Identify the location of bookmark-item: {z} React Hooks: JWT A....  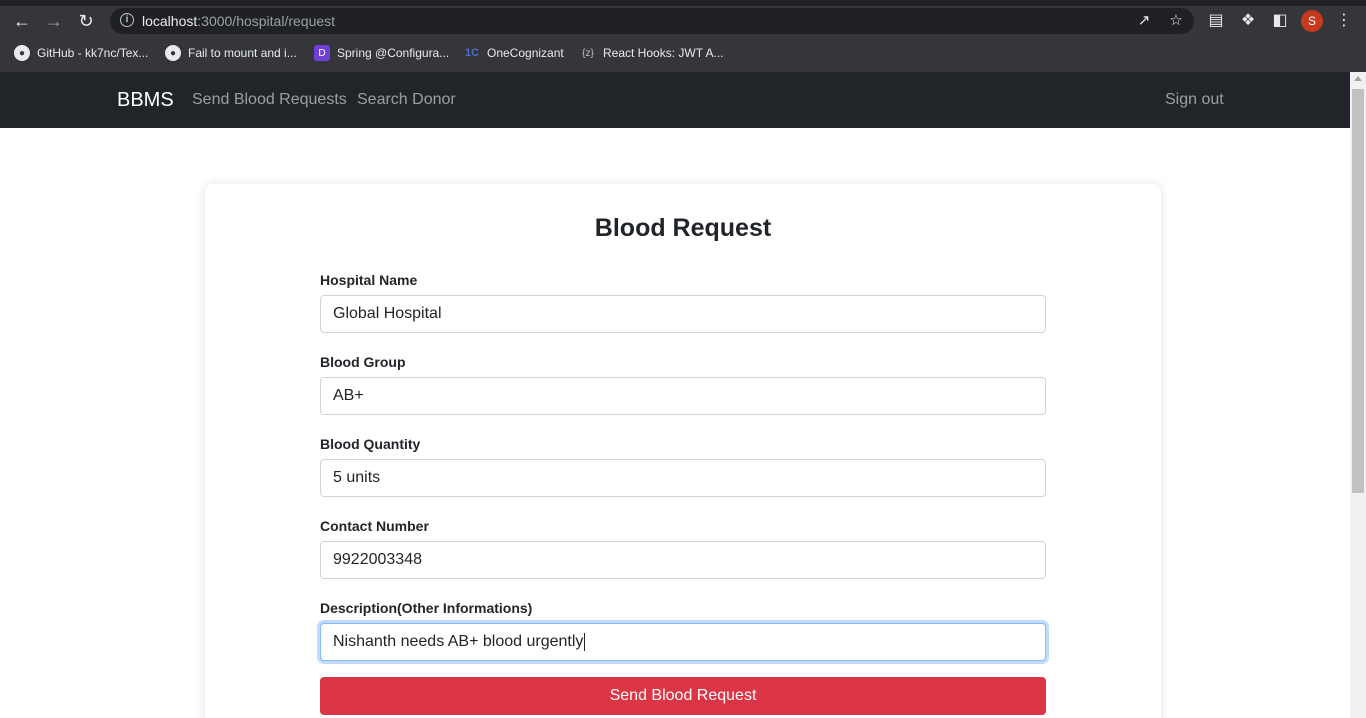
(651, 53).